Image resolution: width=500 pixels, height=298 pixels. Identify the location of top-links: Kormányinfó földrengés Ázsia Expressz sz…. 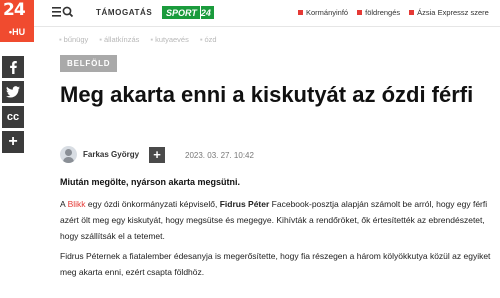
(393, 12).